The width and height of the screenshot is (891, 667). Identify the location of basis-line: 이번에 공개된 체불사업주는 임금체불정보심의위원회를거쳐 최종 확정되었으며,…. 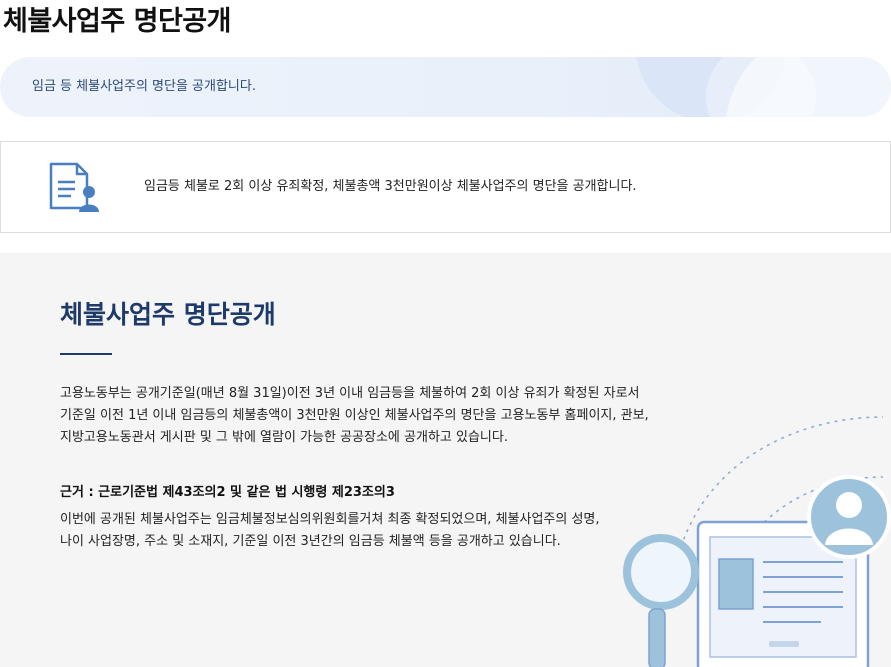
(330, 519).